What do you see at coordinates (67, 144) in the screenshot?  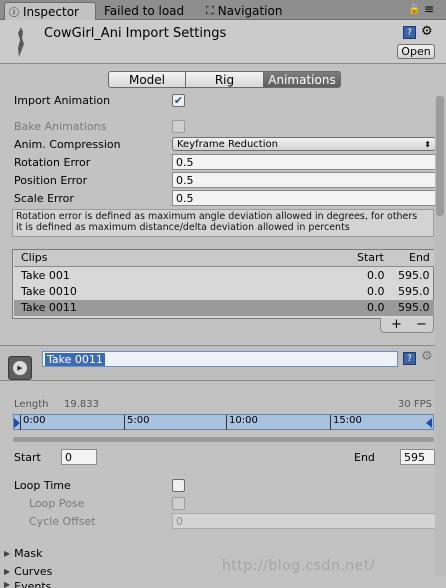 I see `anim-compression-label: Anim. Compression` at bounding box center [67, 144].